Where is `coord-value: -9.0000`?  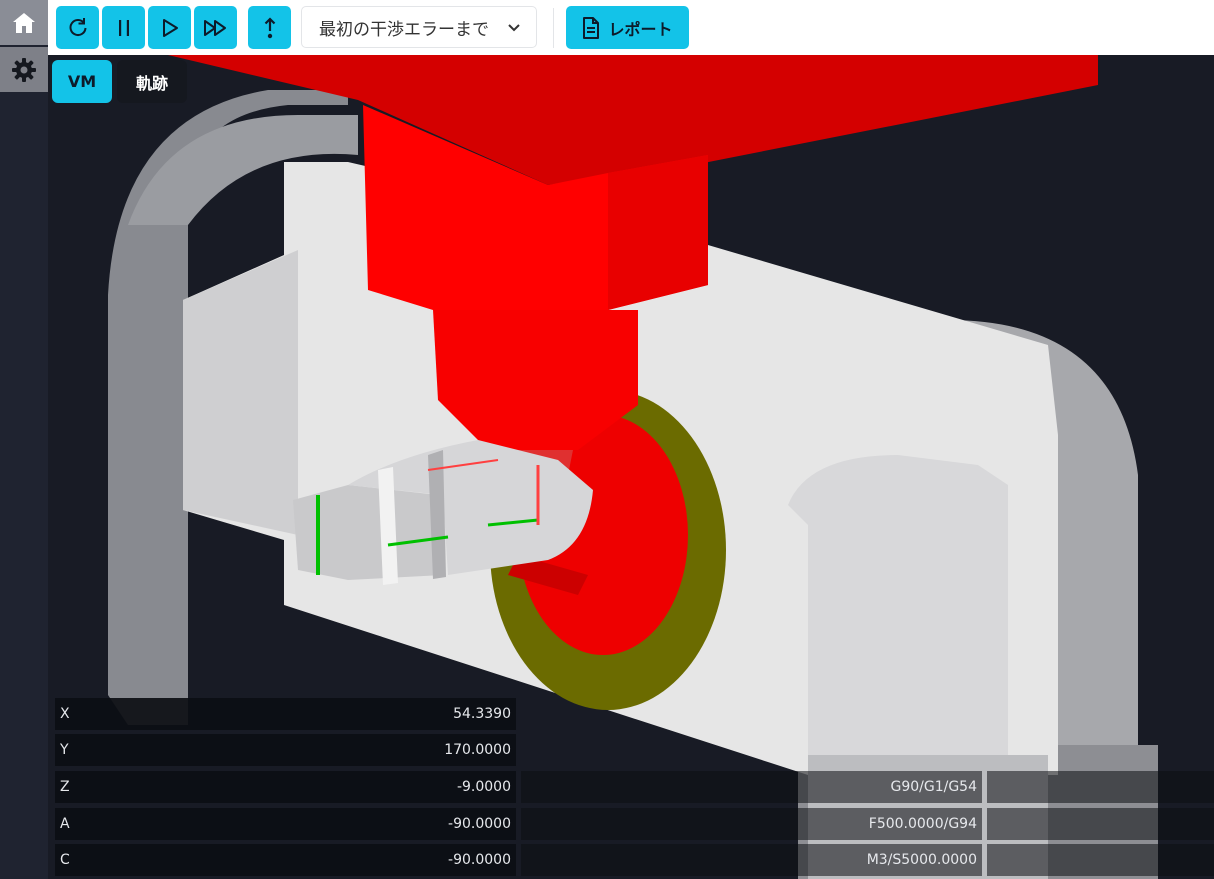 coord-value: -9.0000 is located at coordinates (483, 787).